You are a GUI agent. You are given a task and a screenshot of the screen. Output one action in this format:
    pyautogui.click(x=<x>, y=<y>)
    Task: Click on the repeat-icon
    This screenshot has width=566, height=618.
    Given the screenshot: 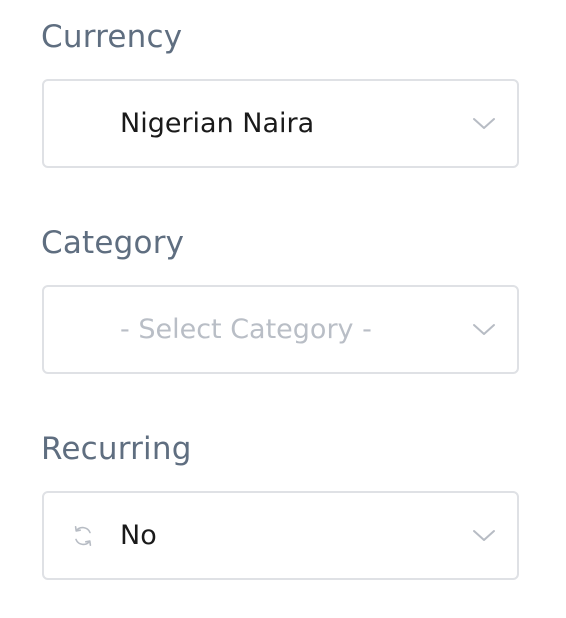 What is the action you would take?
    pyautogui.click(x=83, y=536)
    